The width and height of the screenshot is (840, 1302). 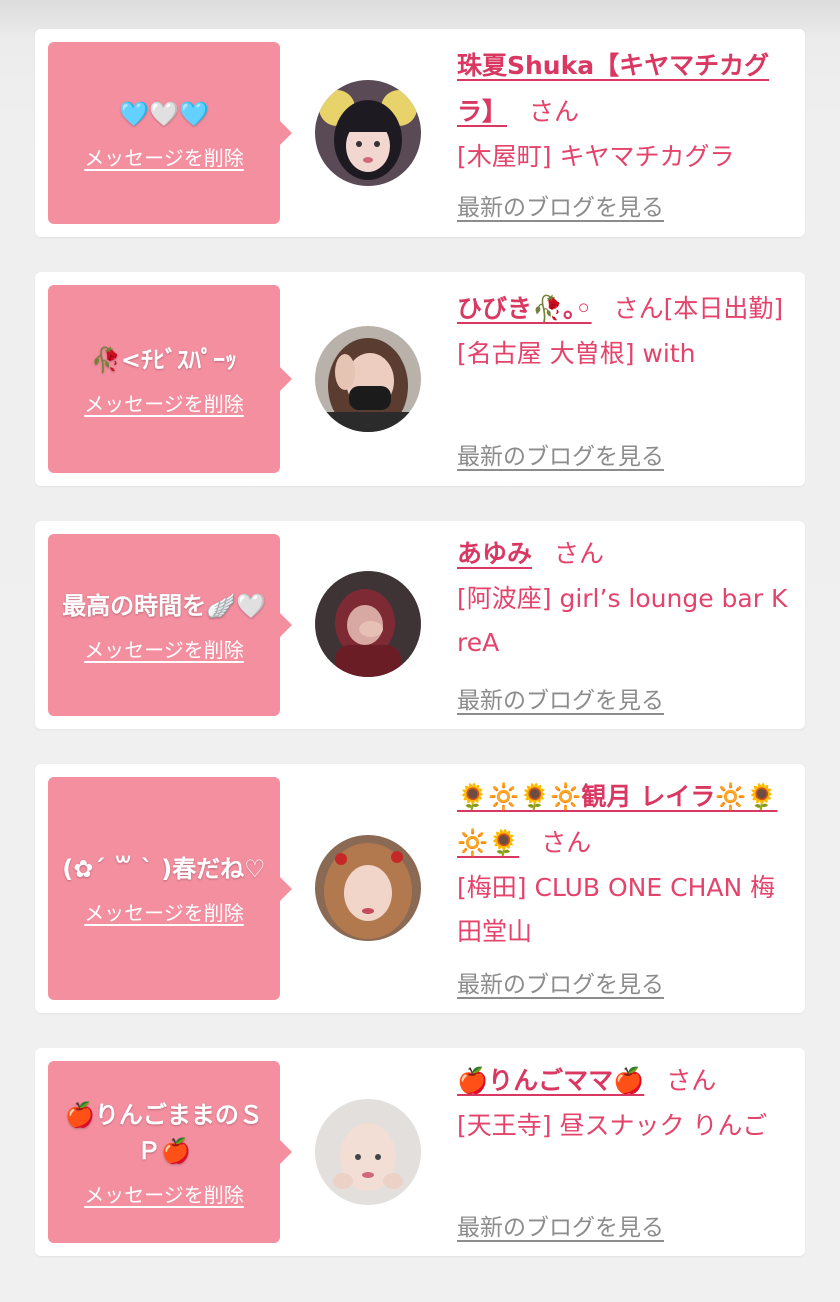 I want to click on message-text: 🥀<ﾁﾋﾞｽﾊﾟｰｯ, so click(x=164, y=359).